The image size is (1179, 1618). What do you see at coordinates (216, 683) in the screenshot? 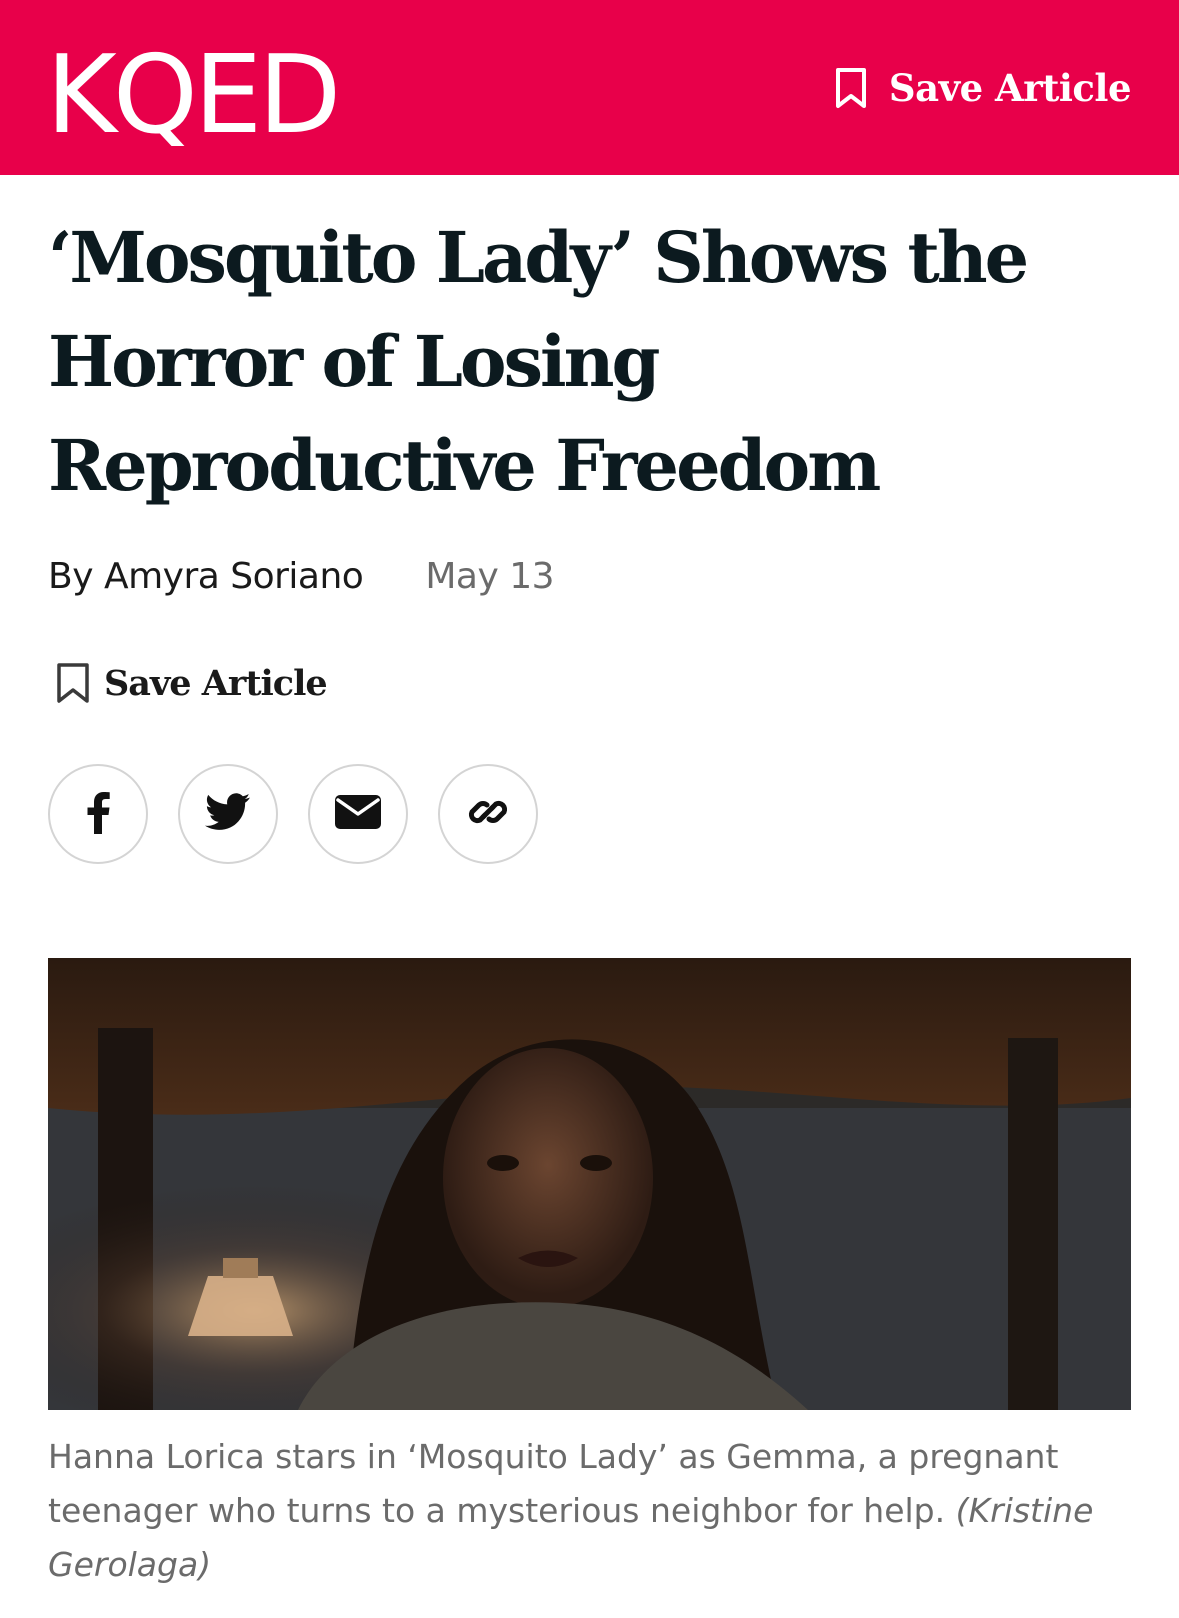
I see `save-article-label: Save Article` at bounding box center [216, 683].